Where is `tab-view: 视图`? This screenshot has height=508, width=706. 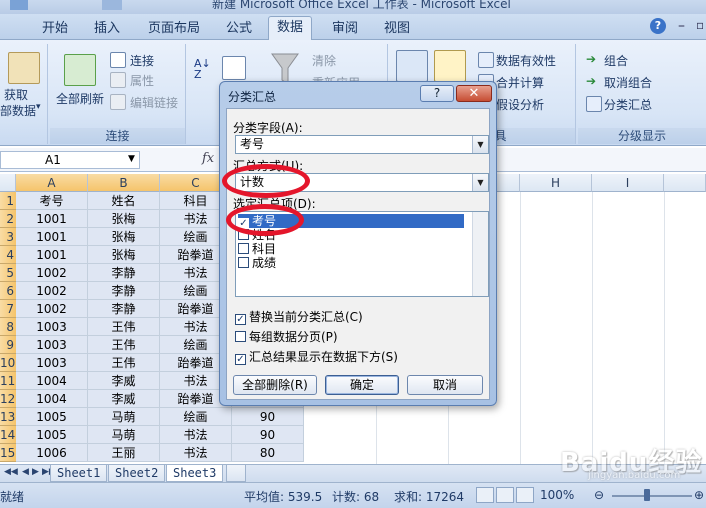 tab-view: 视图 is located at coordinates (397, 29).